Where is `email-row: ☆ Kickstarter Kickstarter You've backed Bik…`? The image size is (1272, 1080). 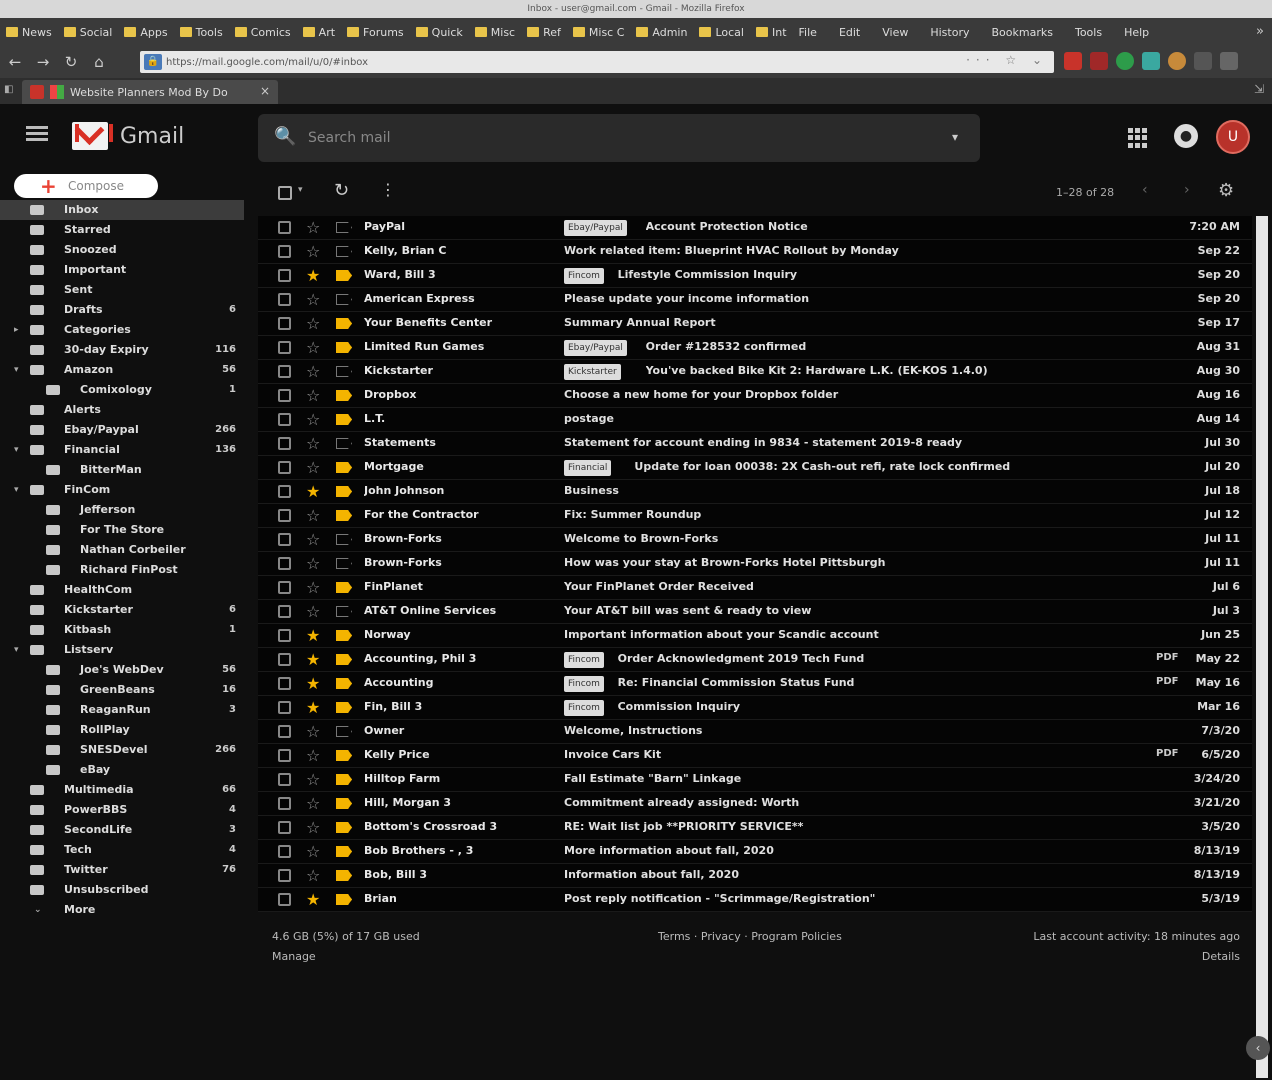 email-row: ☆ Kickstarter Kickstarter You've backed Bik… is located at coordinates (755, 372).